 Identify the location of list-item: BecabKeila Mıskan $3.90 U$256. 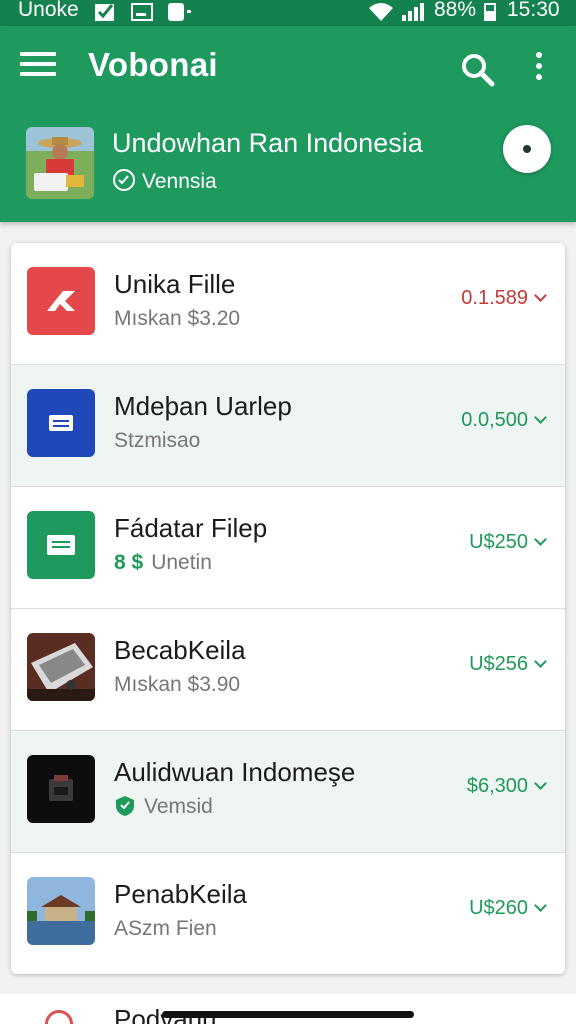
(288, 670).